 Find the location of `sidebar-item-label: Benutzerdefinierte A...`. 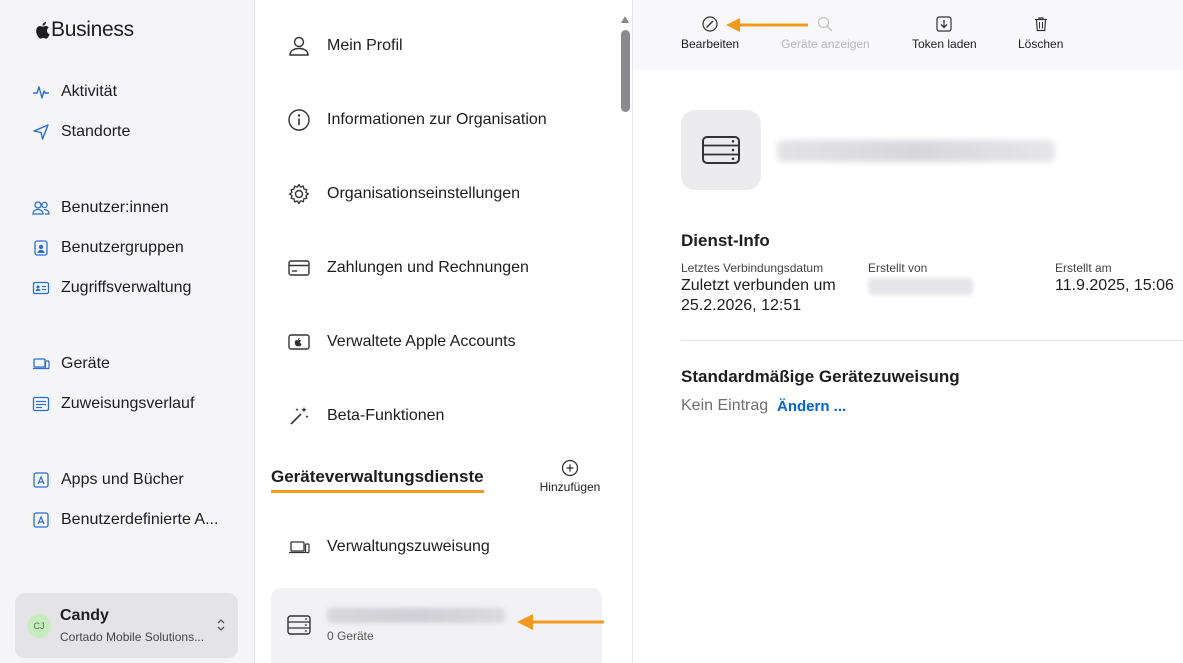

sidebar-item-label: Benutzerdefinierte A... is located at coordinates (140, 519).